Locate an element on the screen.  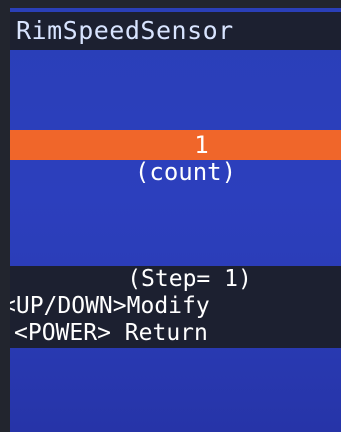
screen-title: RimSpeedSensor is located at coordinates (175, 31).